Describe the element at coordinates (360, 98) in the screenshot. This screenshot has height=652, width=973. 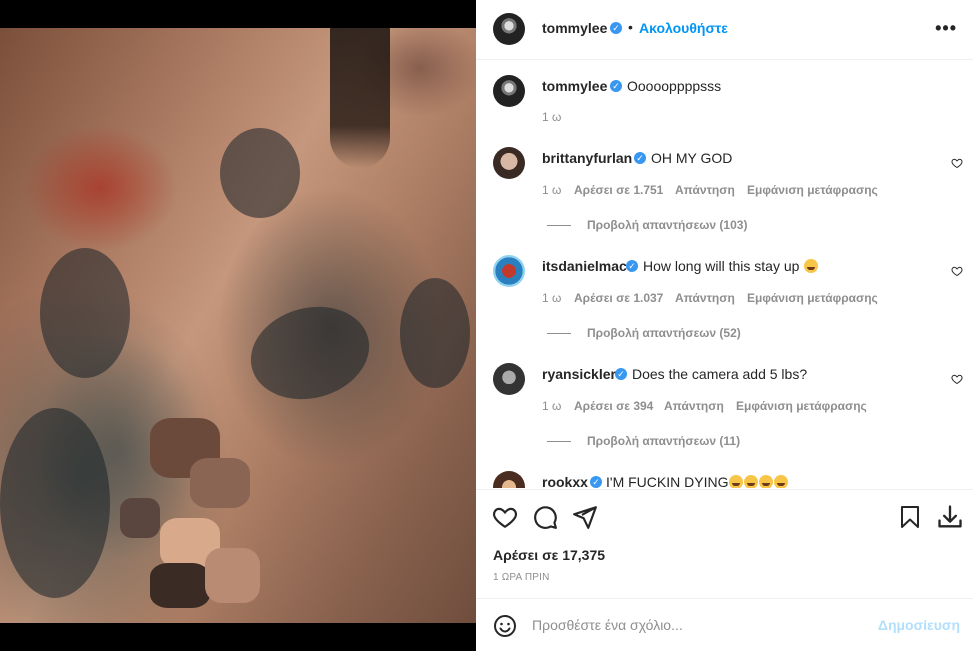
I see `photo-hair` at that location.